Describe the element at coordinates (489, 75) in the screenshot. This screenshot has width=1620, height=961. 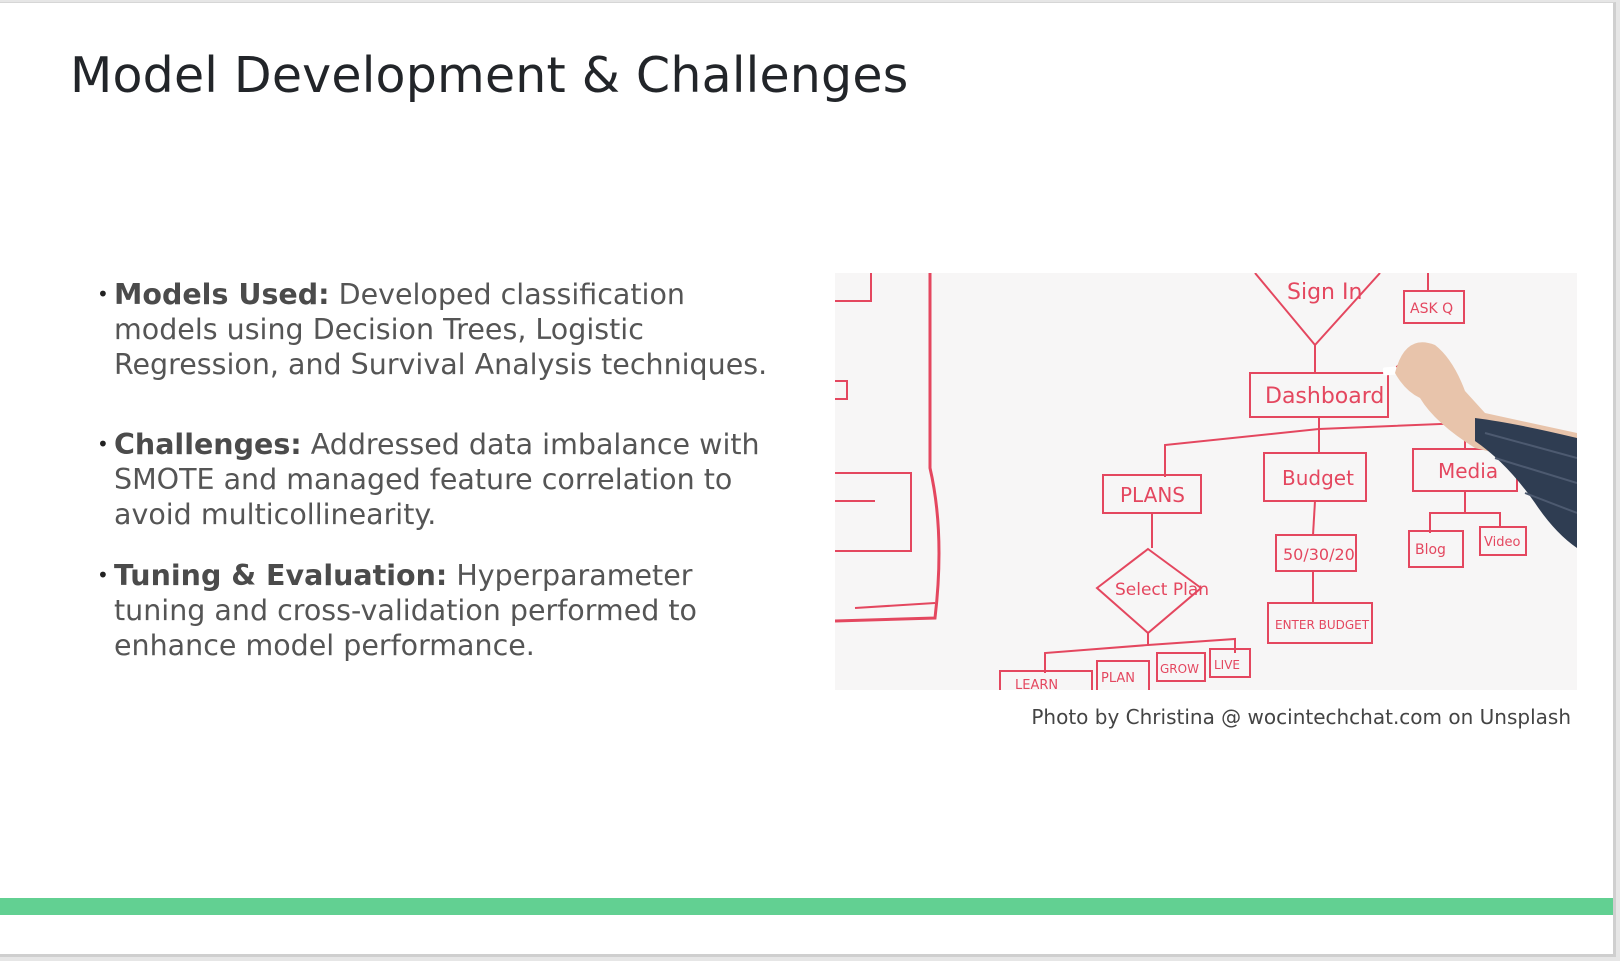
I see `slide-title: Model Development & Challenges` at that location.